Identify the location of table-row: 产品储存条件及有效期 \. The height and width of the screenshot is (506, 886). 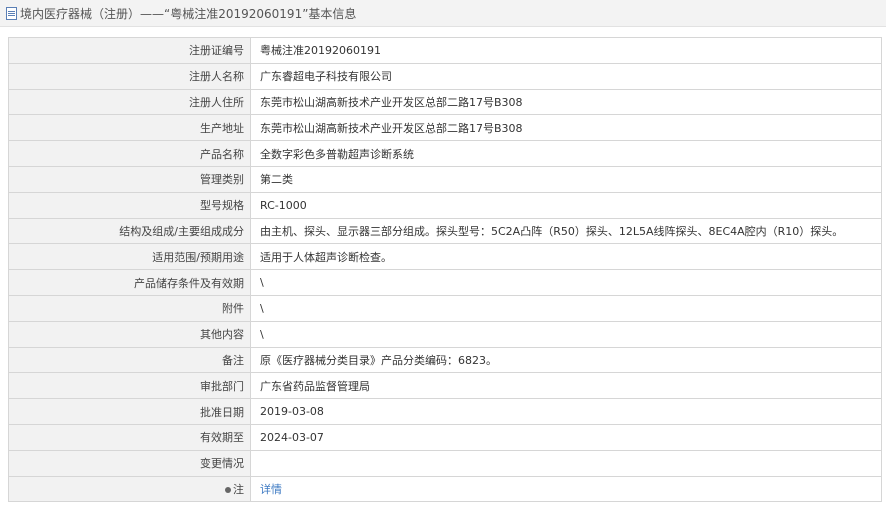
(445, 282).